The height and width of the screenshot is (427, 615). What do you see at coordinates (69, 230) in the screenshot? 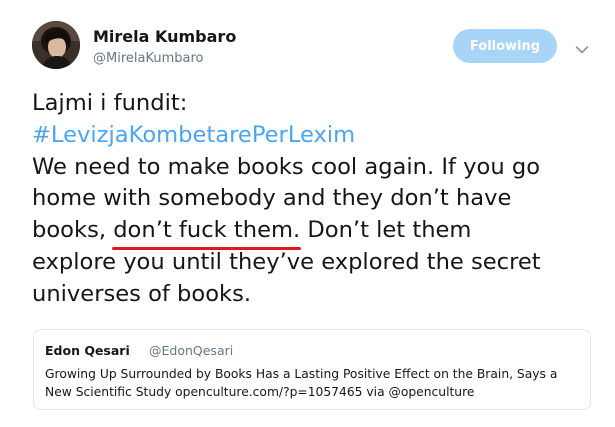
I see `tweet-text-segment: books,` at bounding box center [69, 230].